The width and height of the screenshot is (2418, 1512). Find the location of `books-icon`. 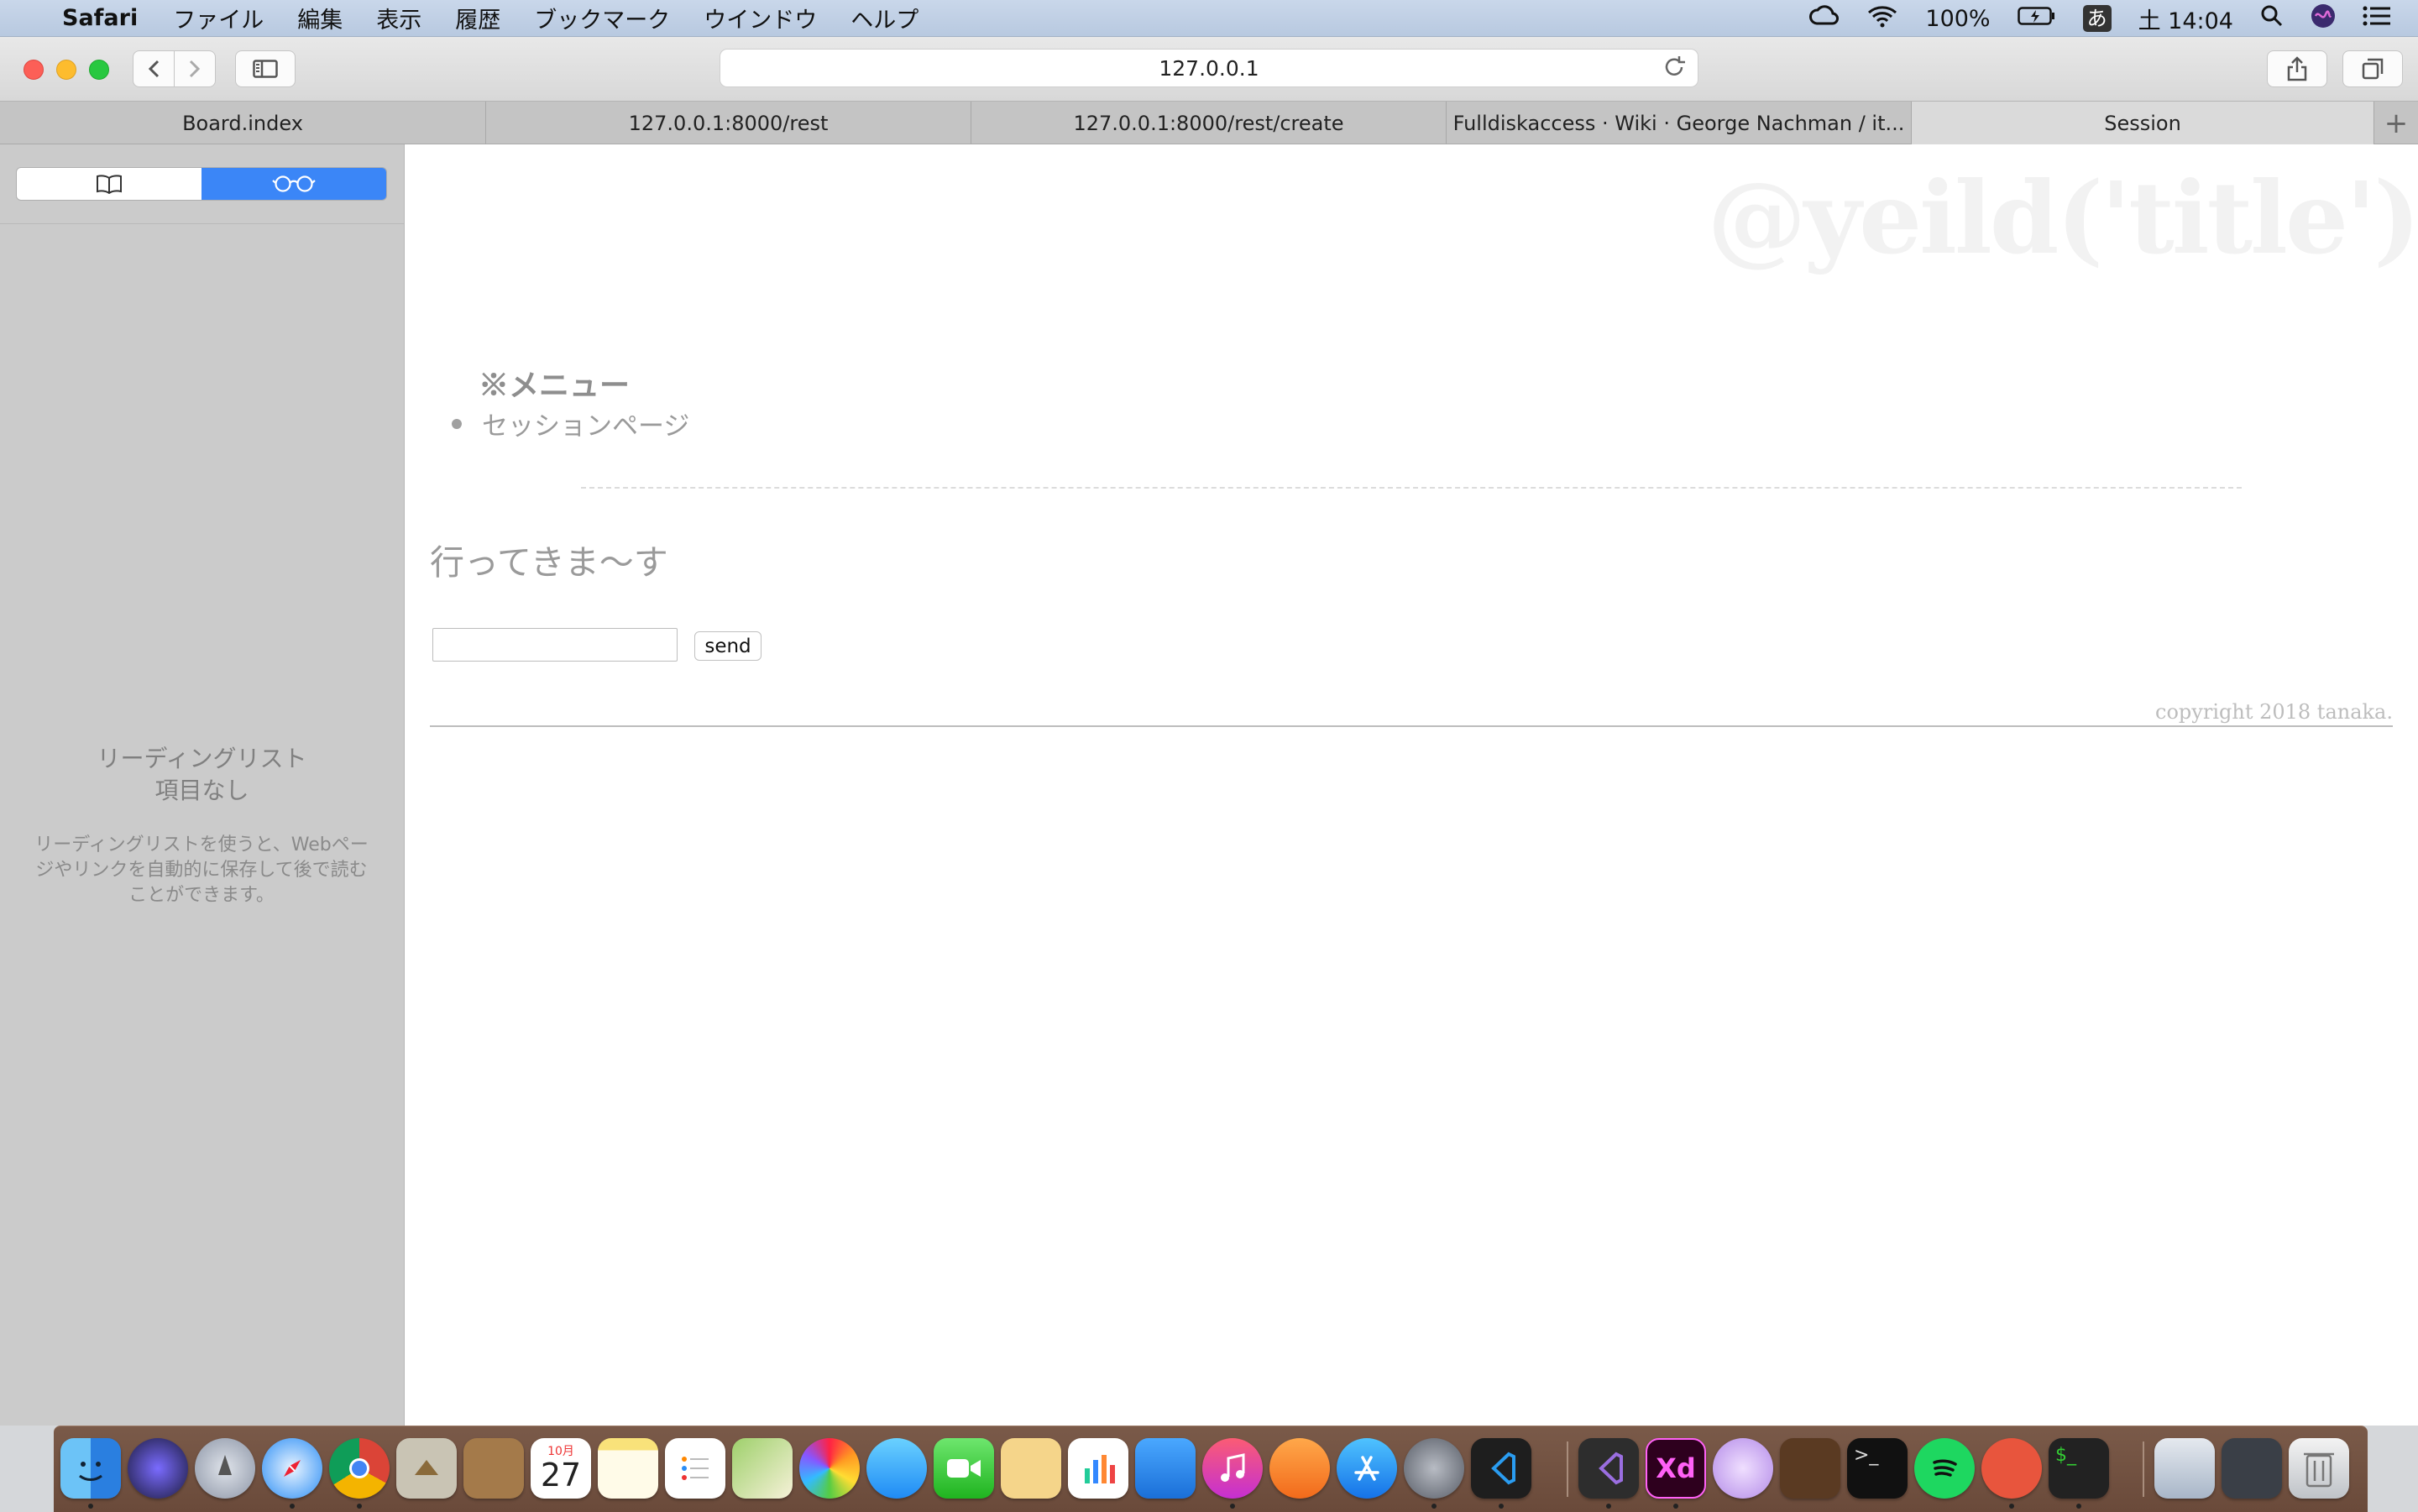

books-icon is located at coordinates (1299, 1468).